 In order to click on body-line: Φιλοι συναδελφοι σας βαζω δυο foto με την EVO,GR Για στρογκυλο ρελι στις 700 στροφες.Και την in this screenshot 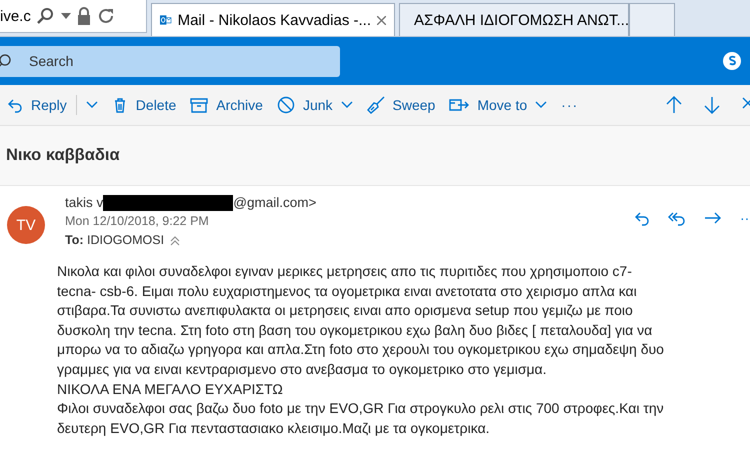, I will do `click(361, 408)`.